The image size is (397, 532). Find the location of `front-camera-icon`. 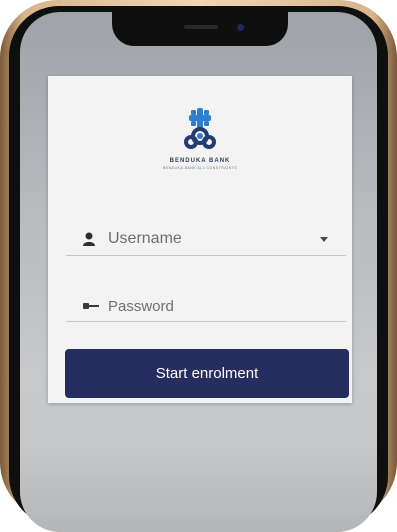

front-camera-icon is located at coordinates (240, 27).